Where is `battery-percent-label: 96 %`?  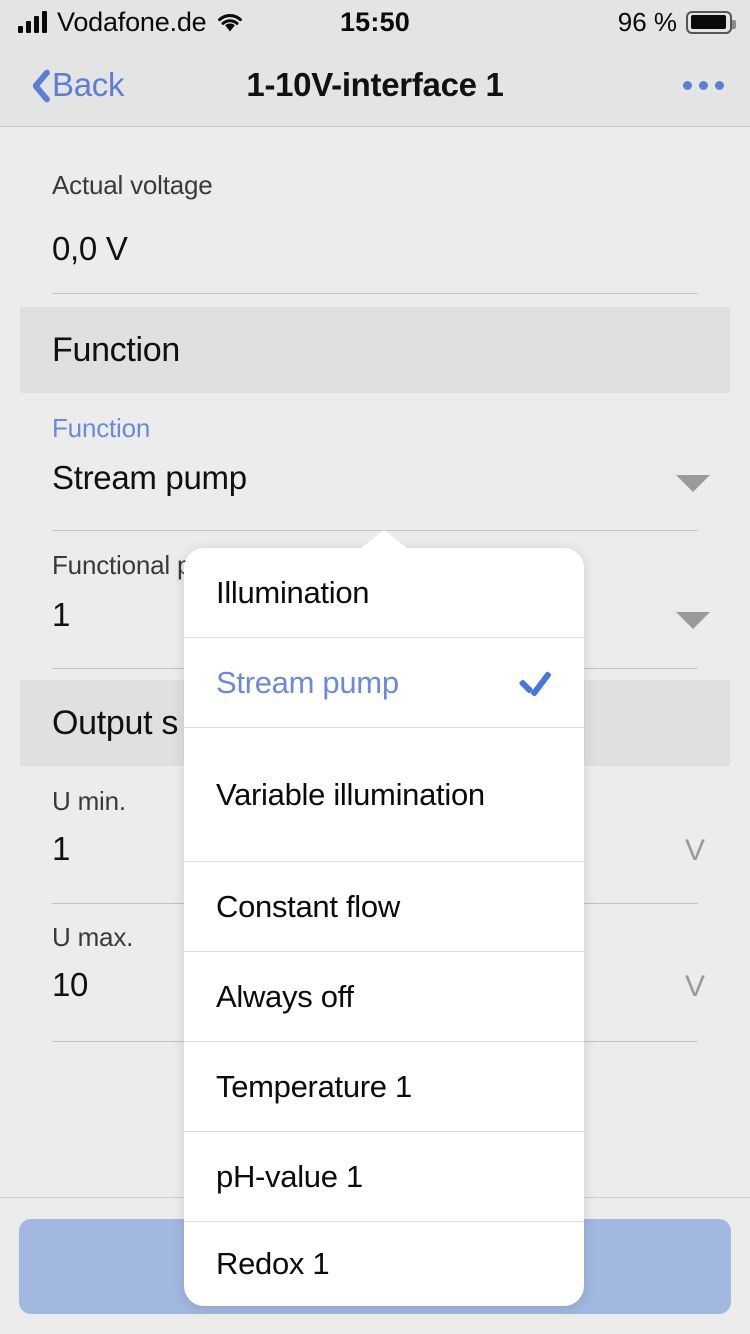 battery-percent-label: 96 % is located at coordinates (647, 21).